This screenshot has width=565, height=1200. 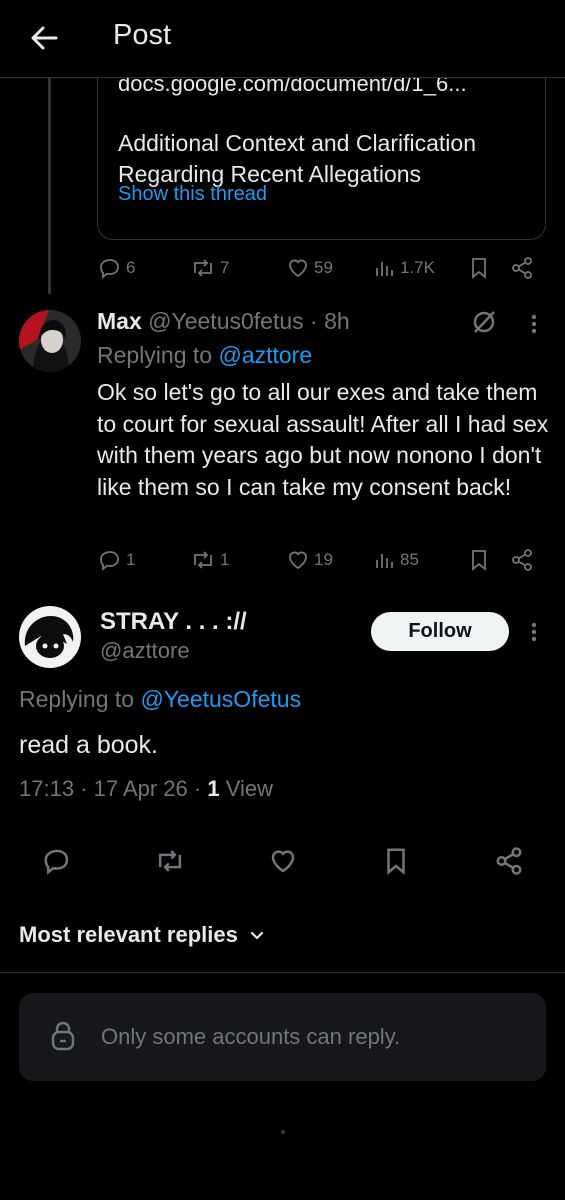 What do you see at coordinates (440, 631) in the screenshot?
I see `follow-button: Follow` at bounding box center [440, 631].